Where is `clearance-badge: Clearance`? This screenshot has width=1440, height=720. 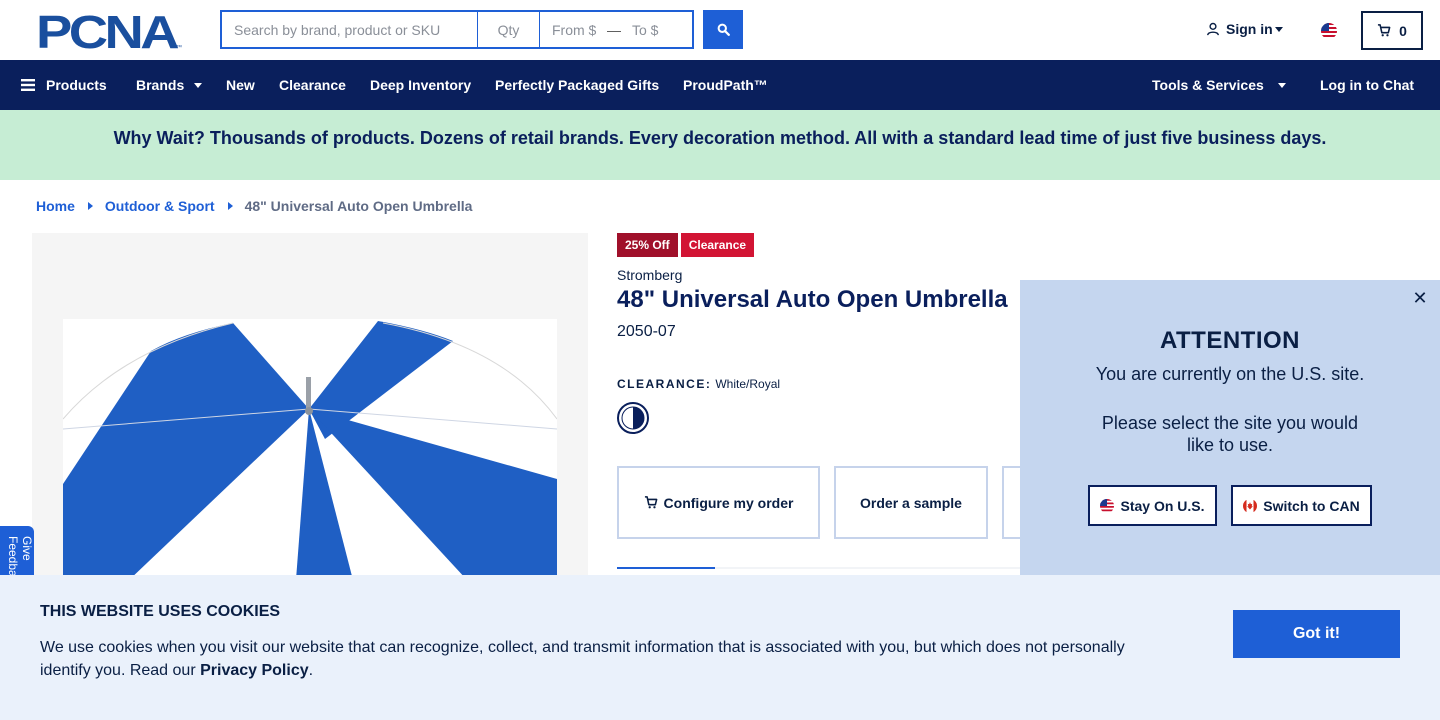
clearance-badge: Clearance is located at coordinates (717, 245).